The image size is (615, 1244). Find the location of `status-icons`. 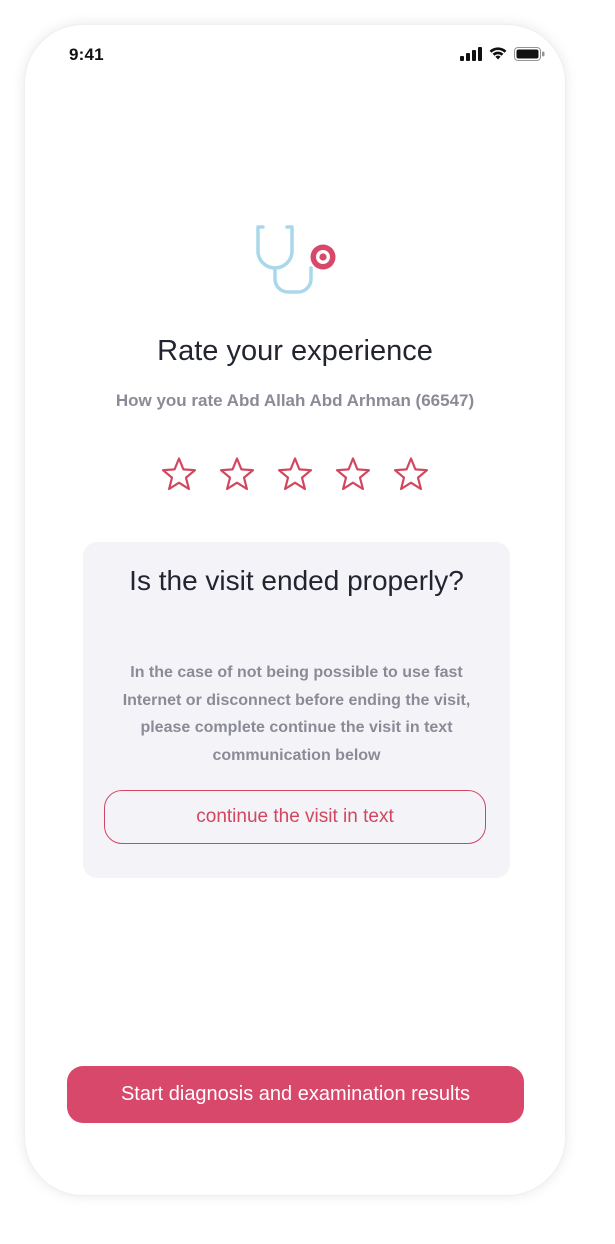

status-icons is located at coordinates (502, 56).